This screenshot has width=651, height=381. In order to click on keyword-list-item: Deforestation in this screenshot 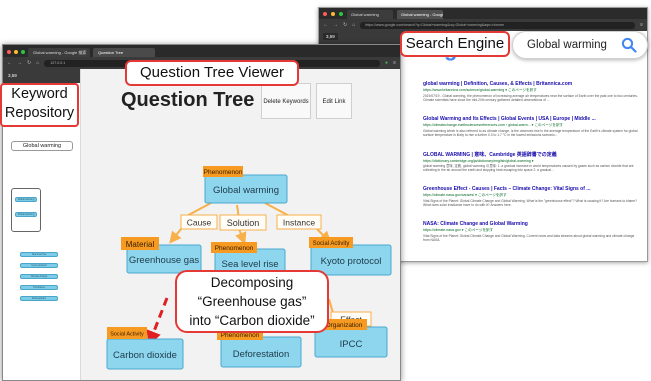, I will do `click(39, 298)`.